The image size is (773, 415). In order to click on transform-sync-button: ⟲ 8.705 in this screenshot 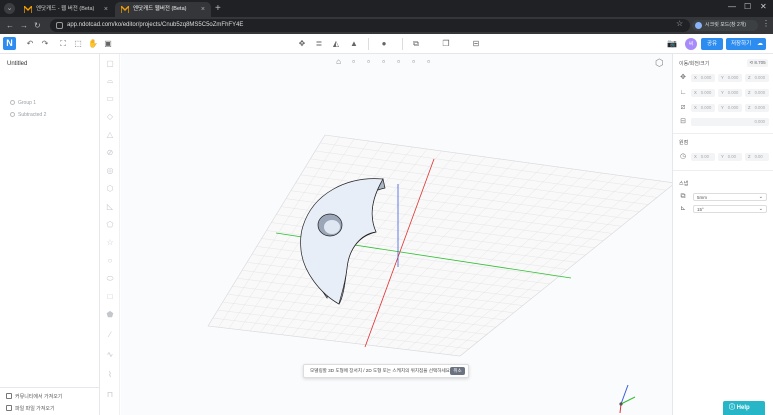, I will do `click(757, 63)`.